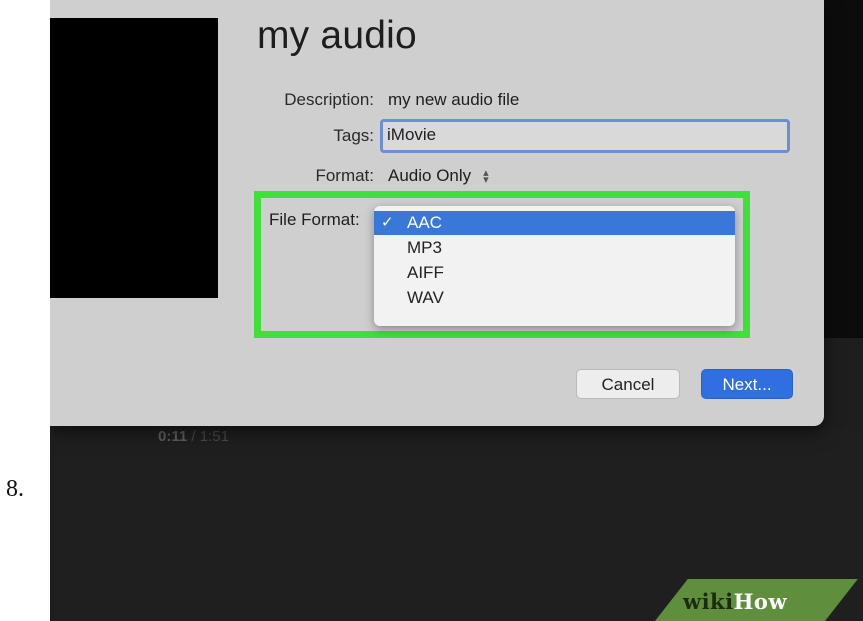 The image size is (863, 621). What do you see at coordinates (329, 99) in the screenshot?
I see `description-label: Description:` at bounding box center [329, 99].